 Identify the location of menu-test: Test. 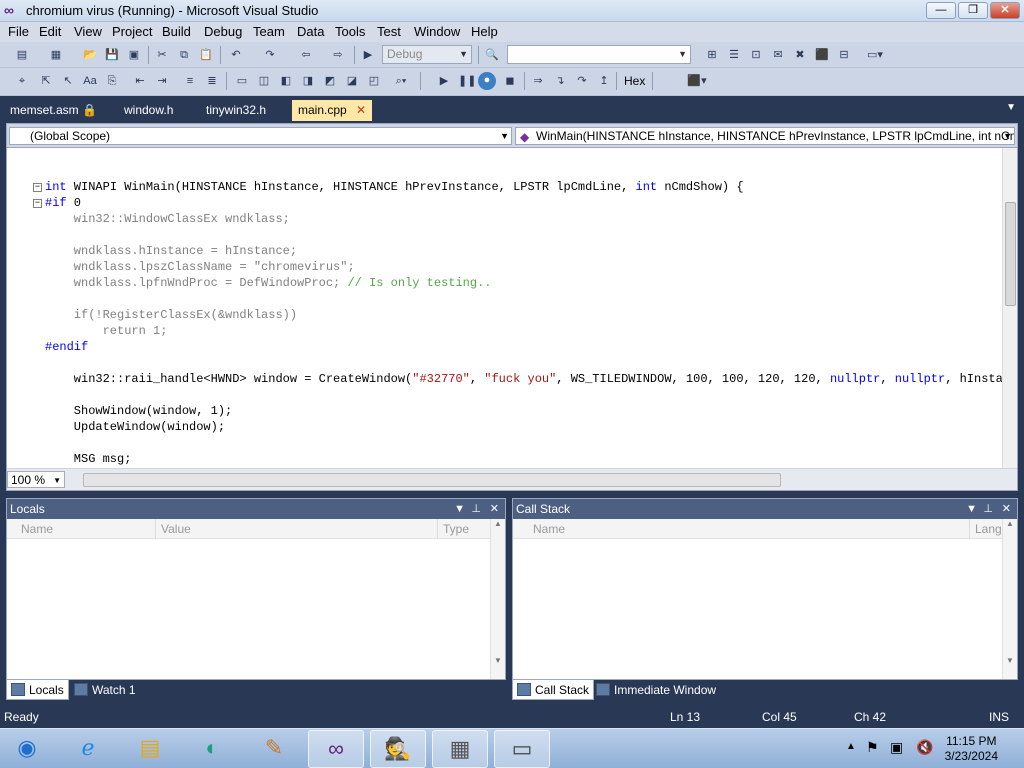
(389, 31).